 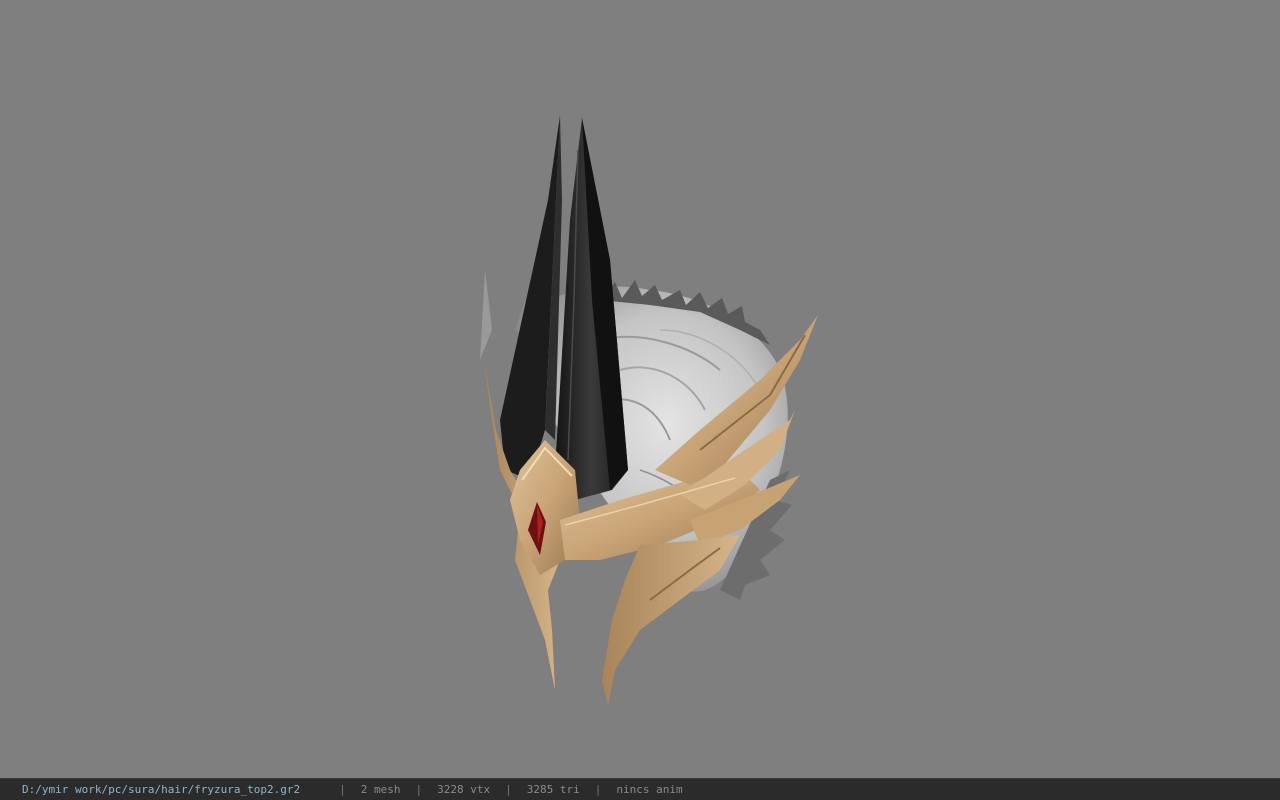 What do you see at coordinates (380, 789) in the screenshot?
I see `mesh-count: 2 mesh` at bounding box center [380, 789].